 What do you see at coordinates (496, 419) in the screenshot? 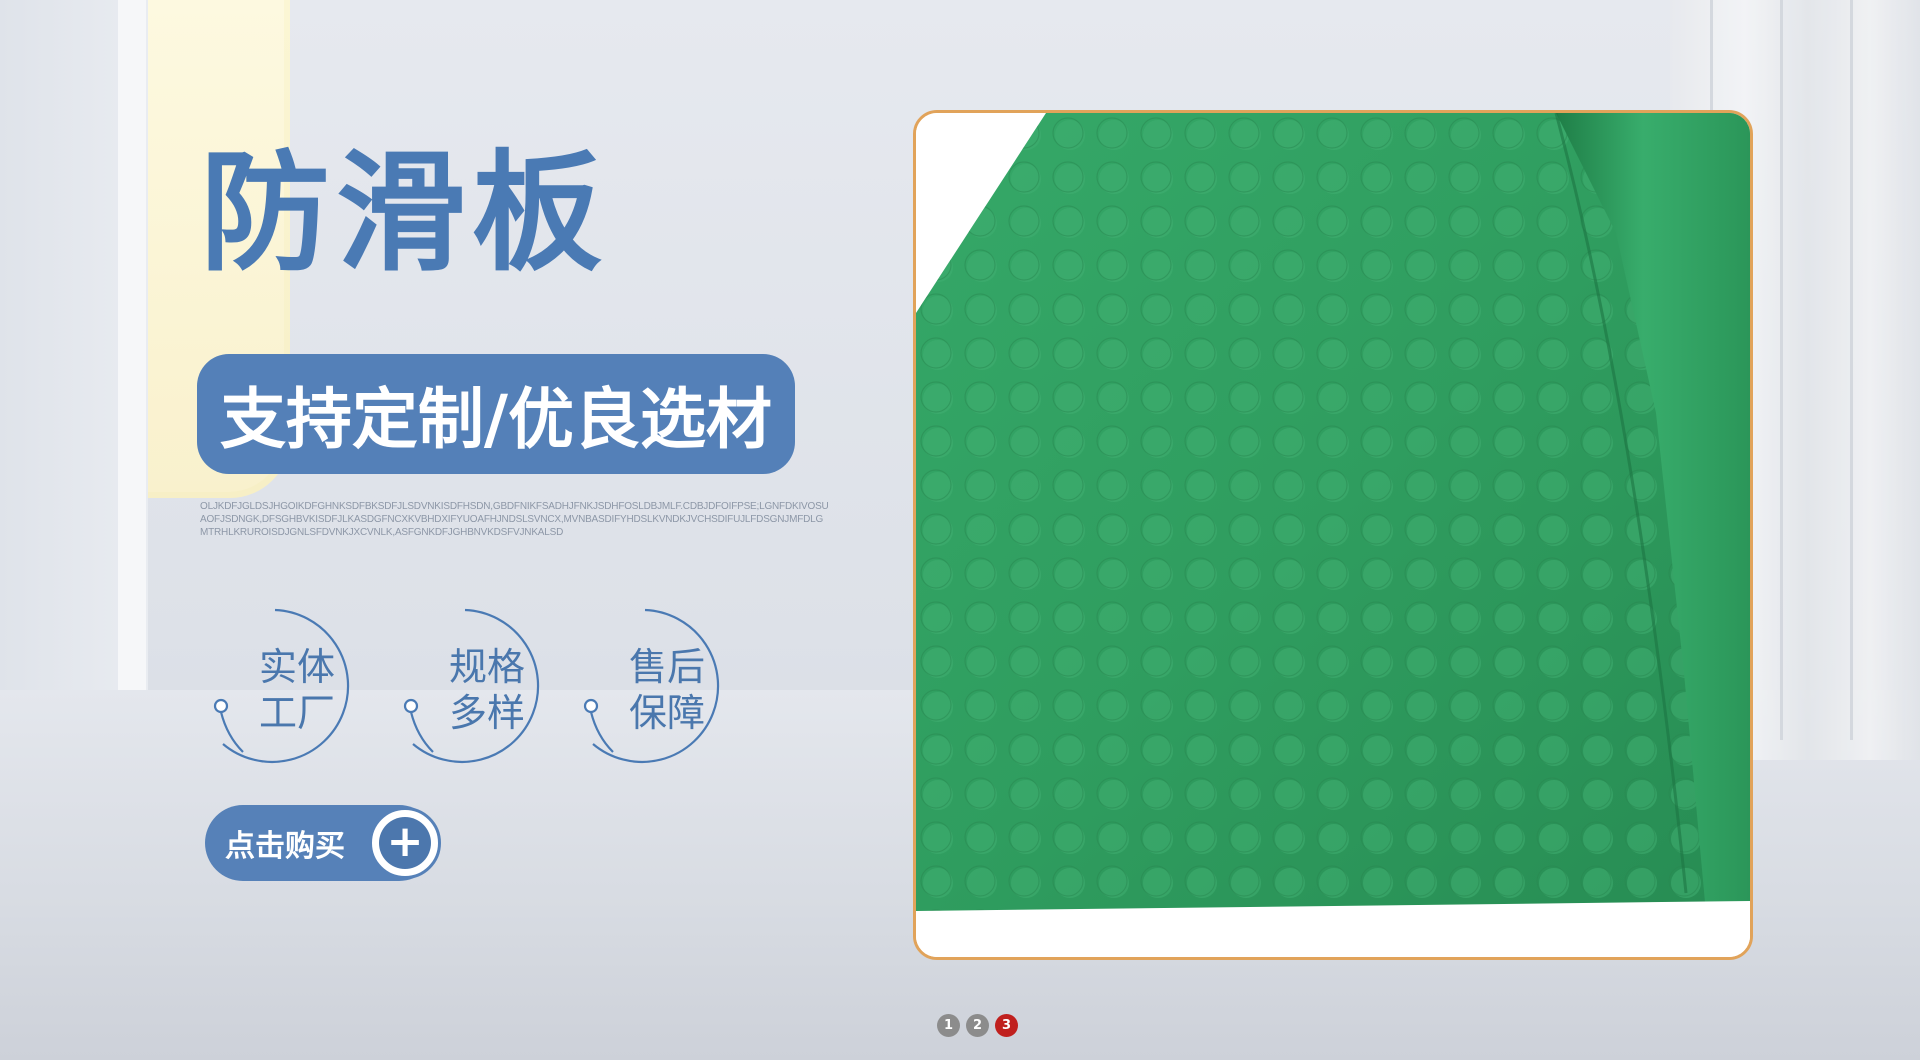
I see `subtitle-text: 支持定制/优良选材` at bounding box center [496, 419].